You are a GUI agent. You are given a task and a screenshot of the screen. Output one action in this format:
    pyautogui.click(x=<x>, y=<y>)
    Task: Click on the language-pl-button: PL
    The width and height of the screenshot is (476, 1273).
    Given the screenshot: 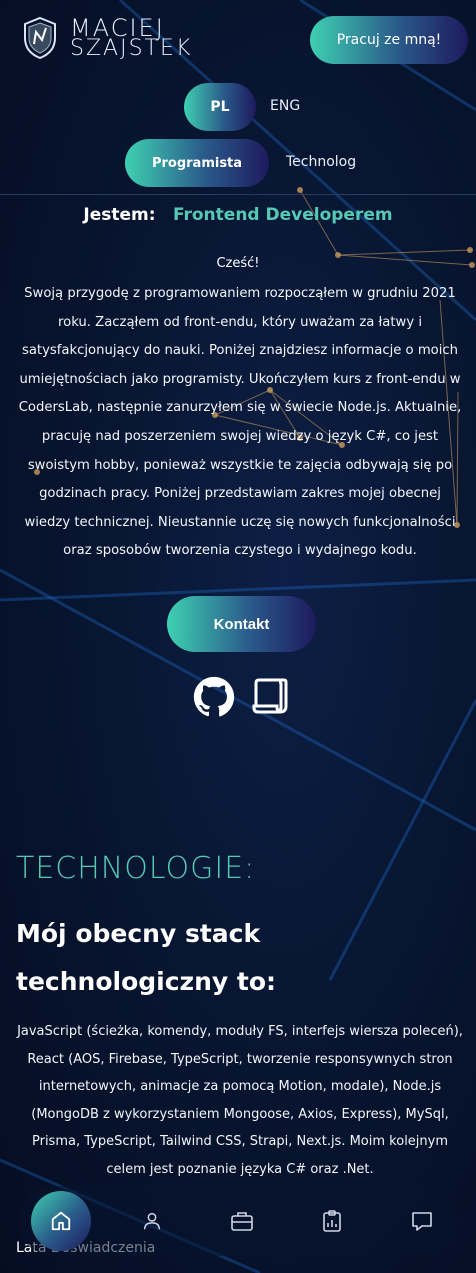 What is the action you would take?
    pyautogui.click(x=220, y=107)
    